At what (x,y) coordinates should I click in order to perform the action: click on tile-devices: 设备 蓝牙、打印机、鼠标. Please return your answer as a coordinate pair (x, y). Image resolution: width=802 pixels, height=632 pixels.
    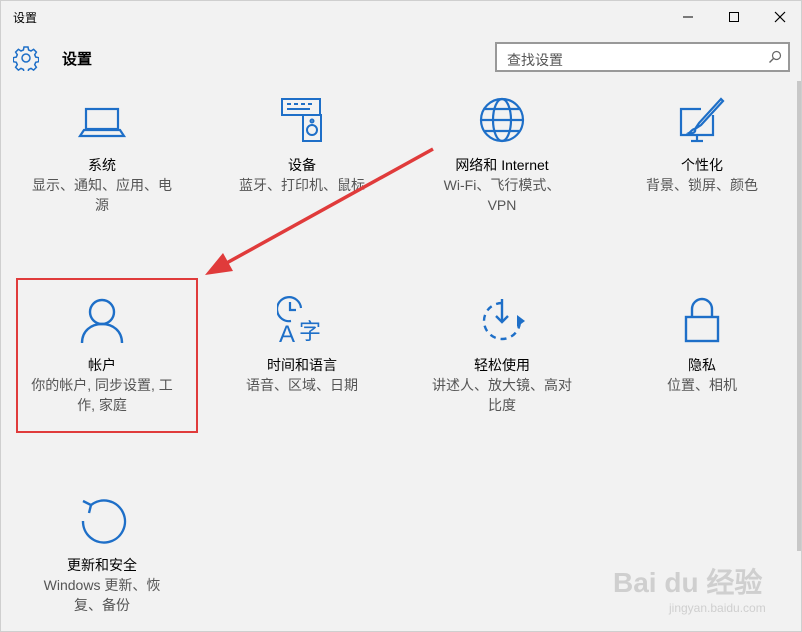
    Looking at the image, I should click on (302, 158).